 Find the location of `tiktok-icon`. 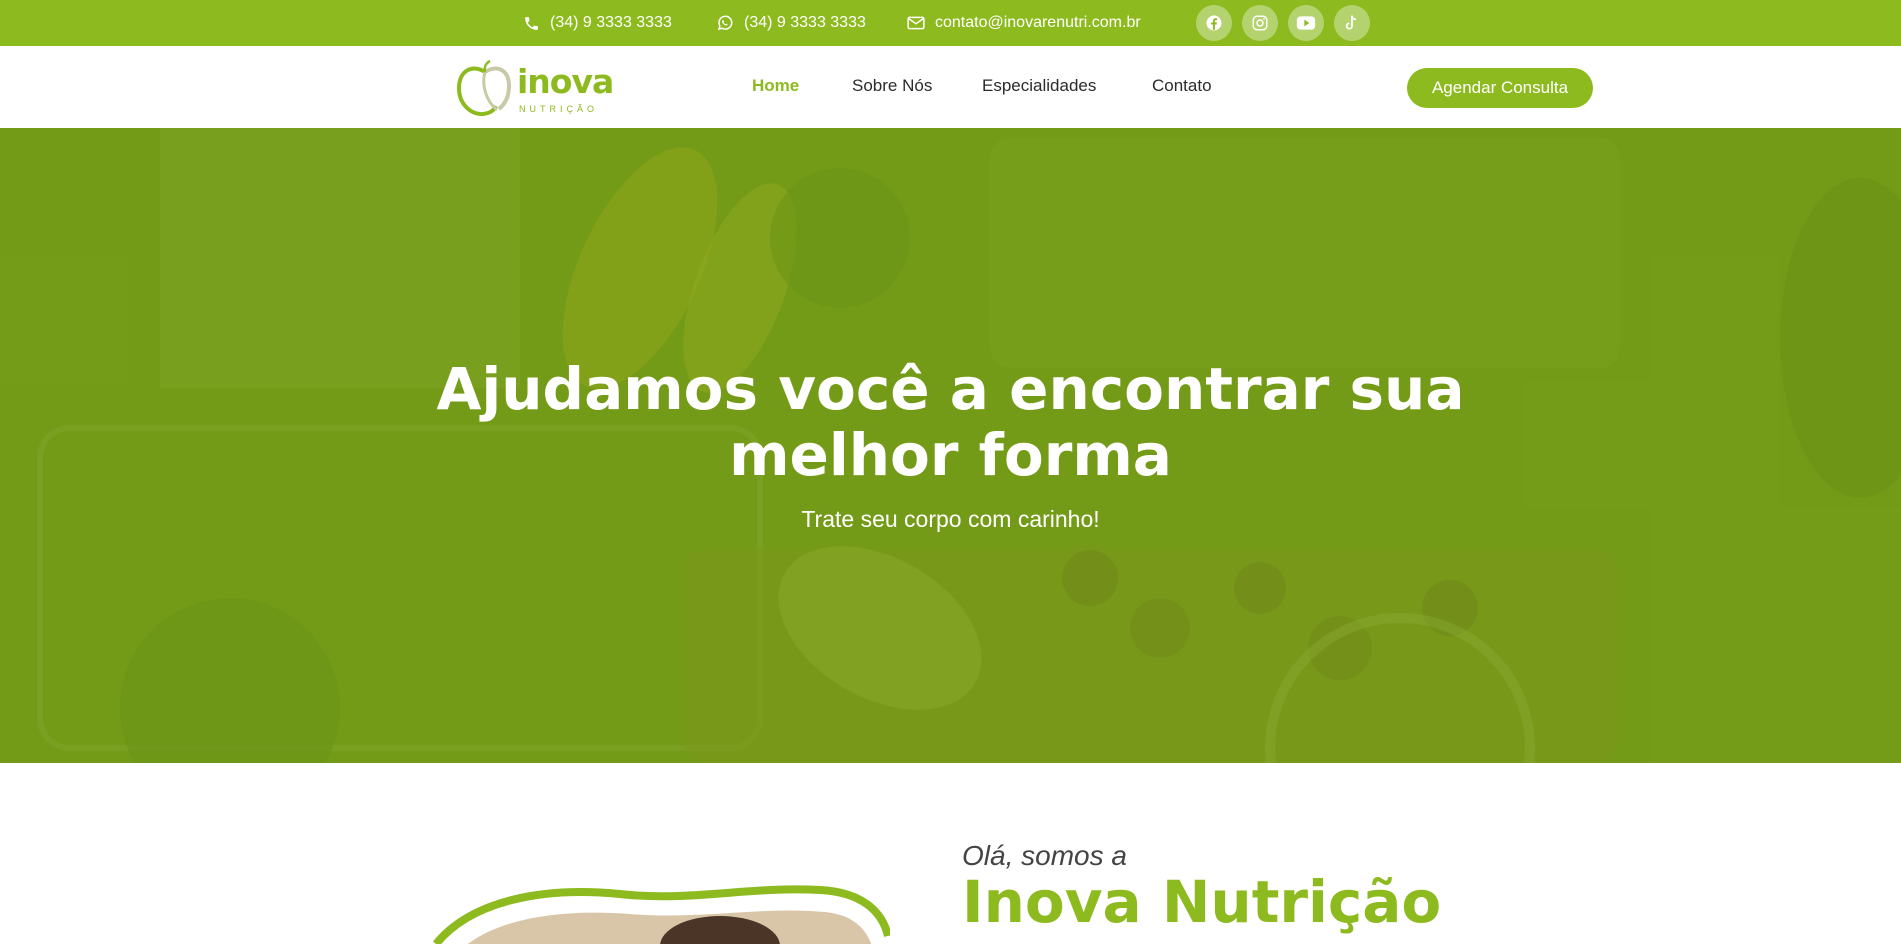

tiktok-icon is located at coordinates (1351, 22).